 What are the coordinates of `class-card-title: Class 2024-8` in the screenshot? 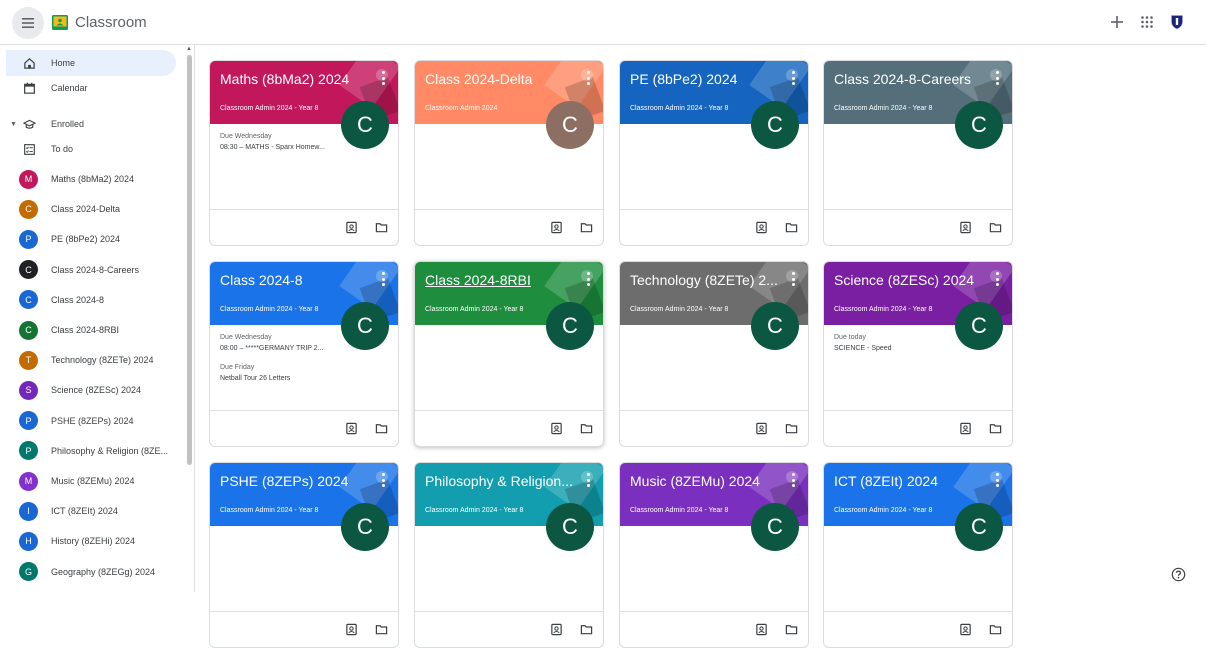 It's located at (295, 280).